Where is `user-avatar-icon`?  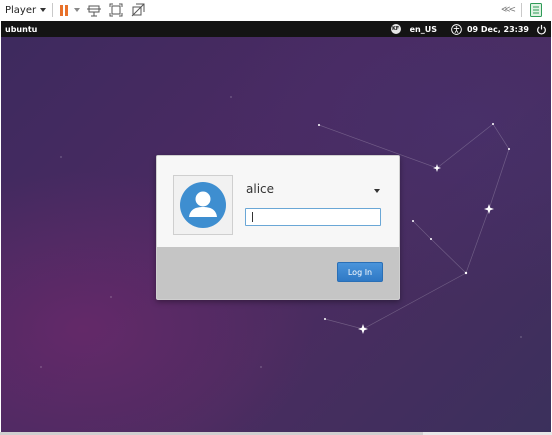
user-avatar-icon is located at coordinates (203, 205).